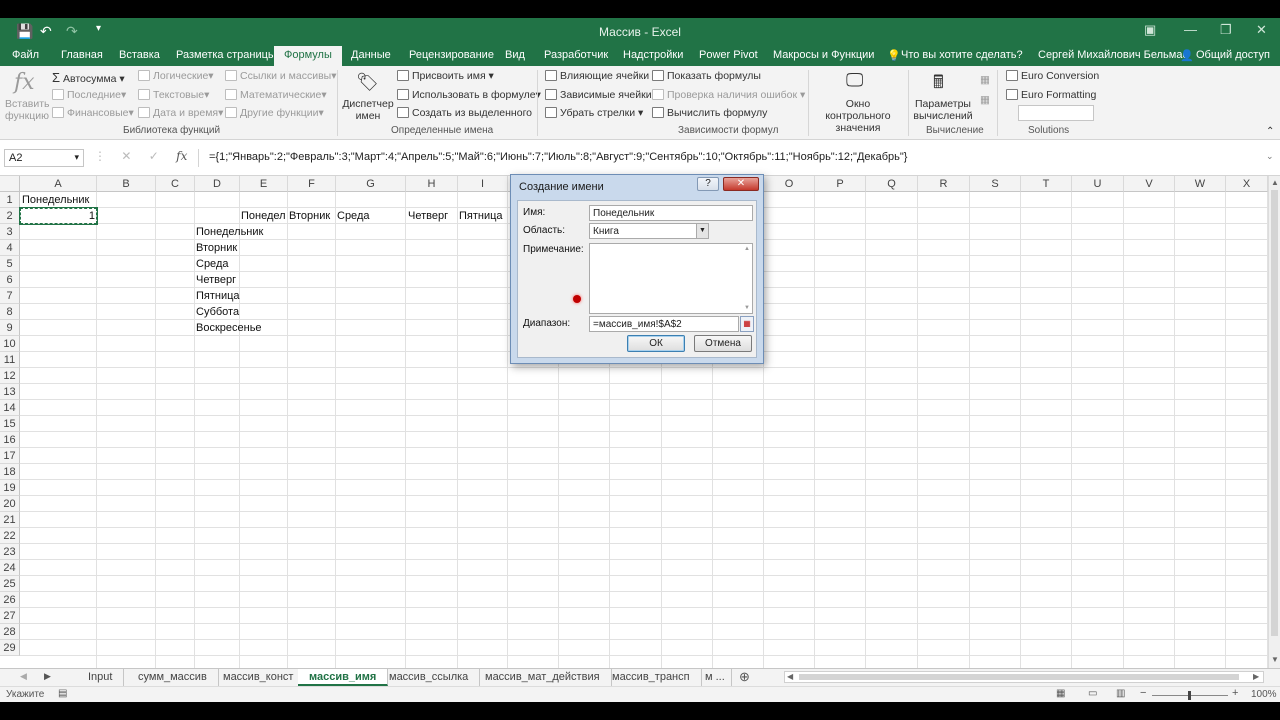  Describe the element at coordinates (10, 392) in the screenshot. I see `row-header: 13` at that location.